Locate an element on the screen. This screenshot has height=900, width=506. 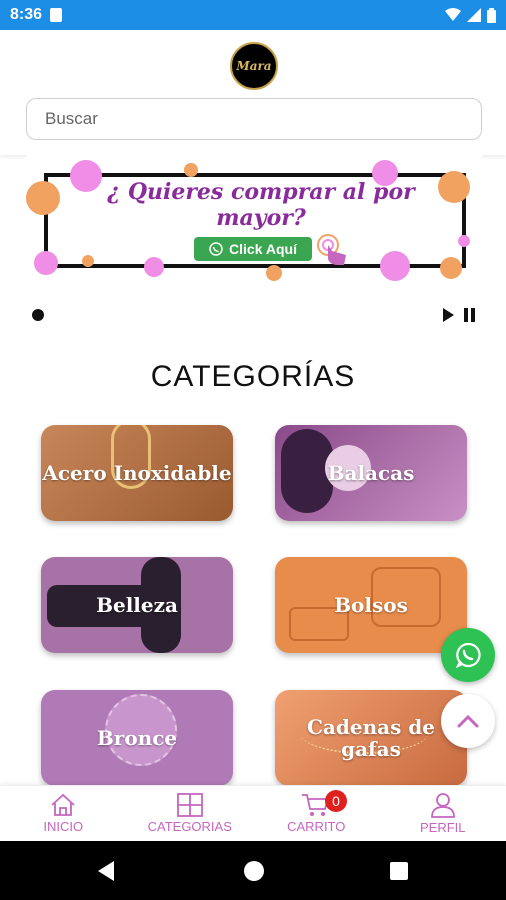
sim-card-icon is located at coordinates (56, 15).